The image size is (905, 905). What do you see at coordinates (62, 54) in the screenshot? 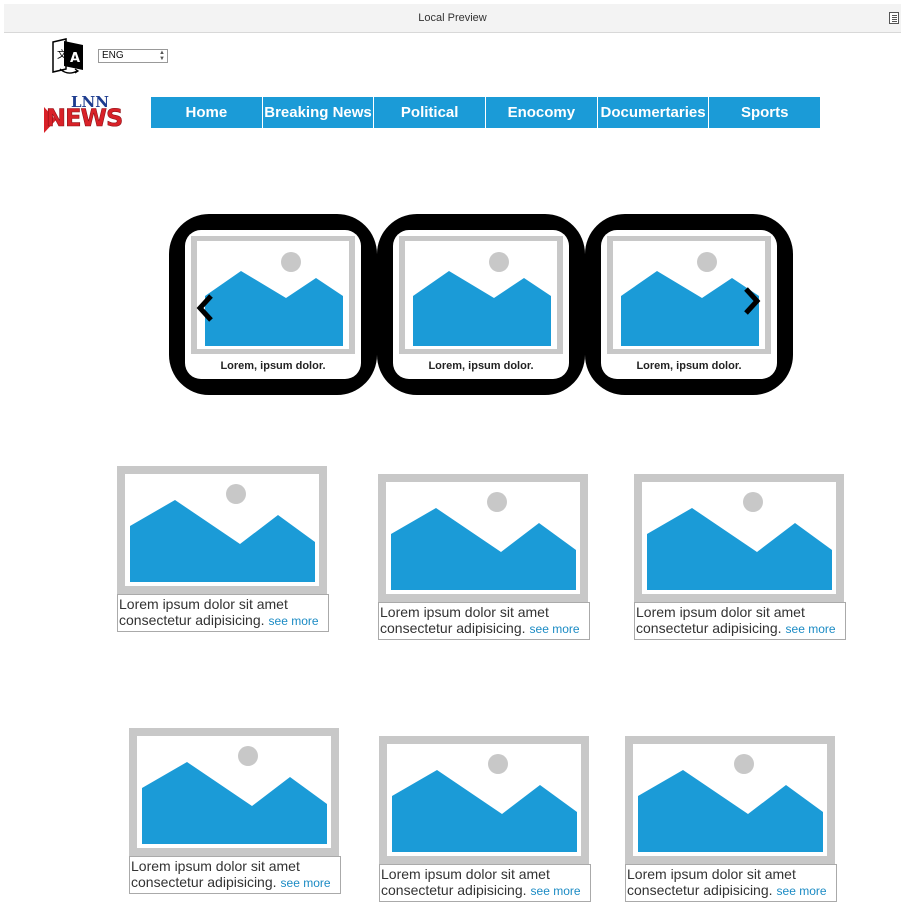
I see `svg-text: 文` at bounding box center [62, 54].